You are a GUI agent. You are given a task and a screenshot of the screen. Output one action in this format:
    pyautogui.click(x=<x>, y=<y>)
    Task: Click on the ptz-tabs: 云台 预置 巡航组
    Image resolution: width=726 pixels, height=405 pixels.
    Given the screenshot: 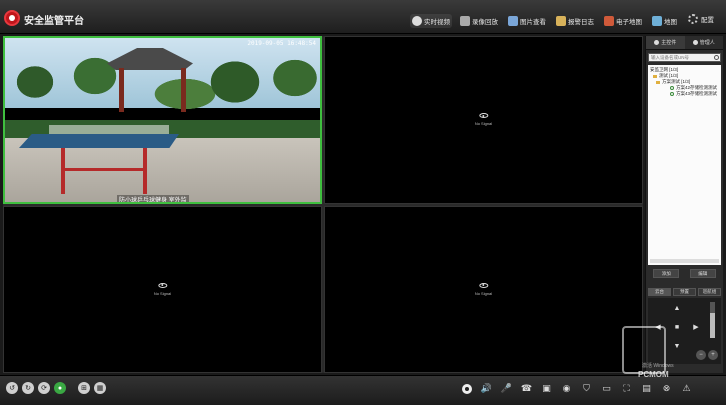 What is the action you would take?
    pyautogui.click(x=684, y=292)
    